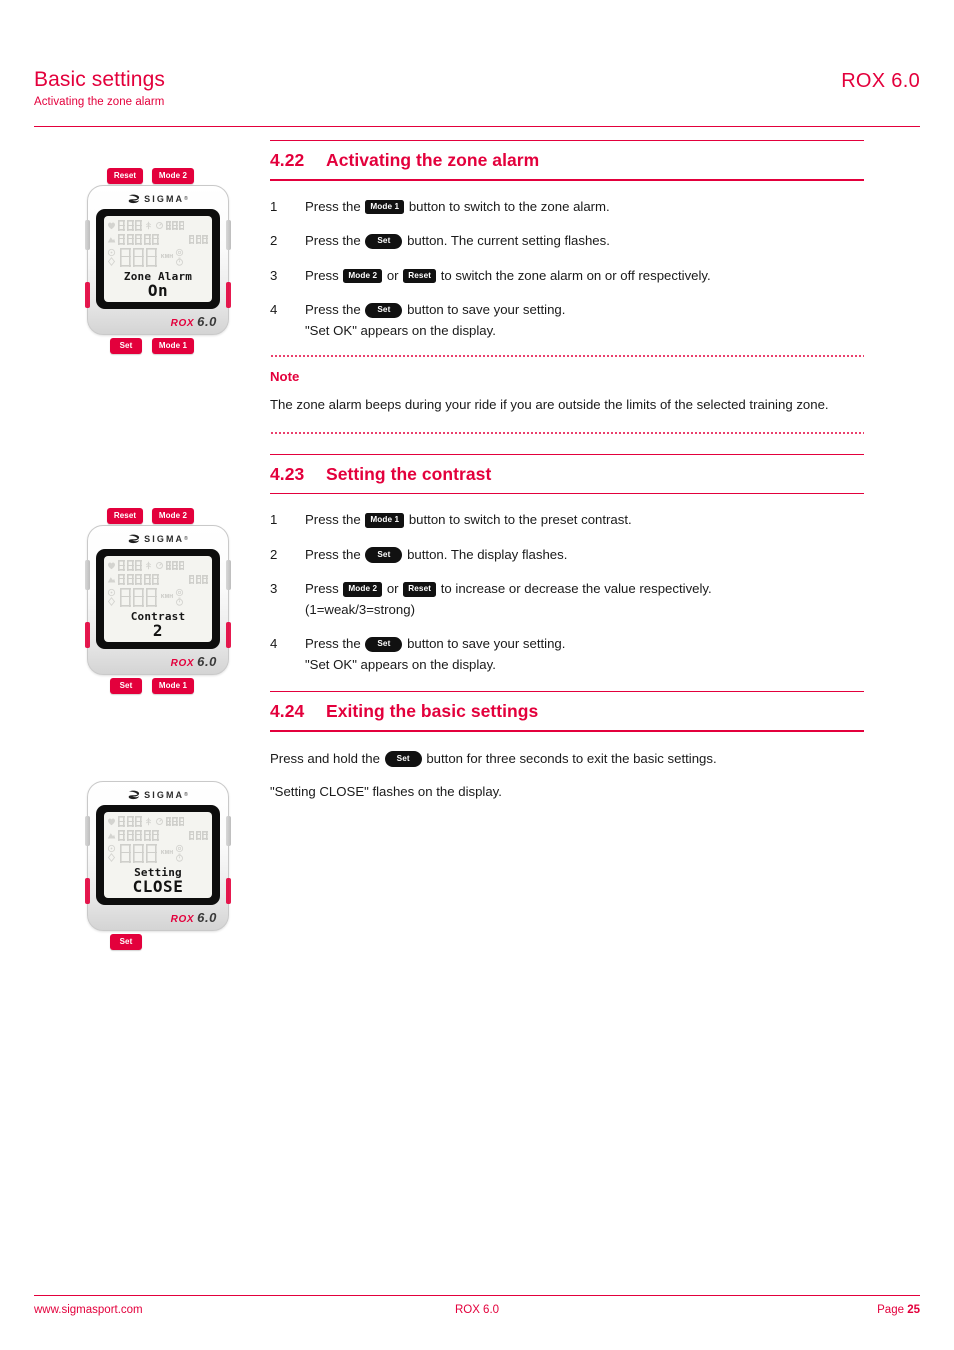  I want to click on section-heading: 4.22 Activating the zone alarm, so click(567, 160).